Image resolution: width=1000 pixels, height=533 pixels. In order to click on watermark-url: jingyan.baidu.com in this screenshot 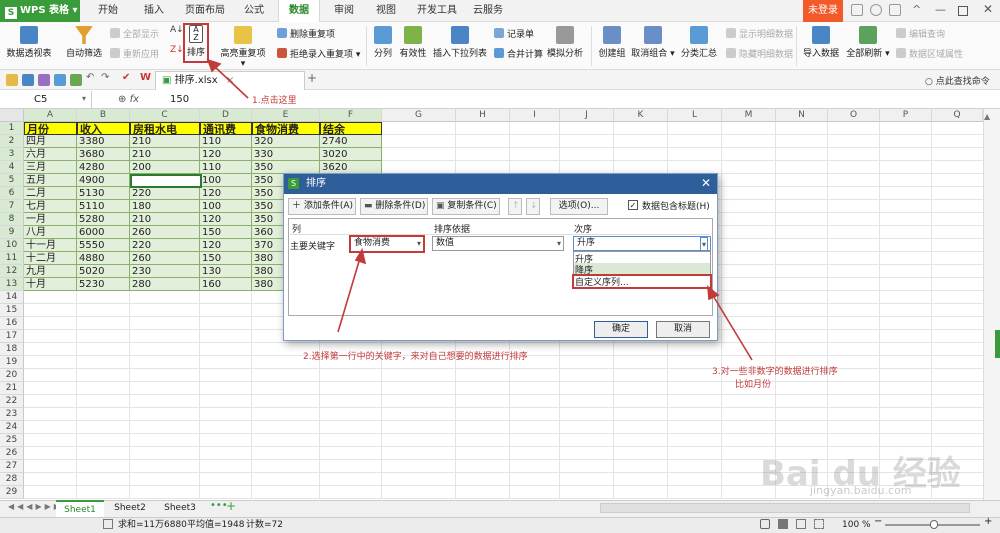, I will do `click(861, 490)`.